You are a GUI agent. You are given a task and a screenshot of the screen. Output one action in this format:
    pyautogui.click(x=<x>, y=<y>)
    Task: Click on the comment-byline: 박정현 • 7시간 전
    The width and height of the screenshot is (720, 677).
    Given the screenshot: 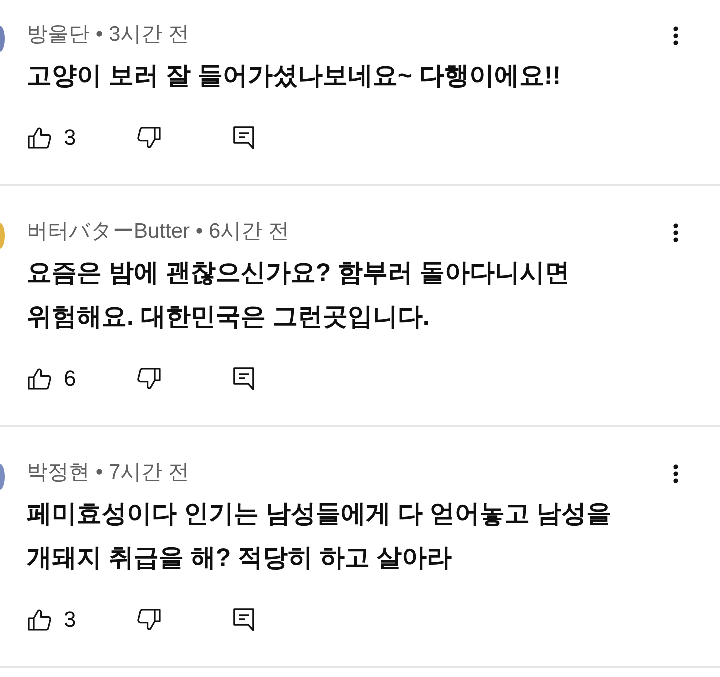 What is the action you would take?
    pyautogui.click(x=109, y=473)
    